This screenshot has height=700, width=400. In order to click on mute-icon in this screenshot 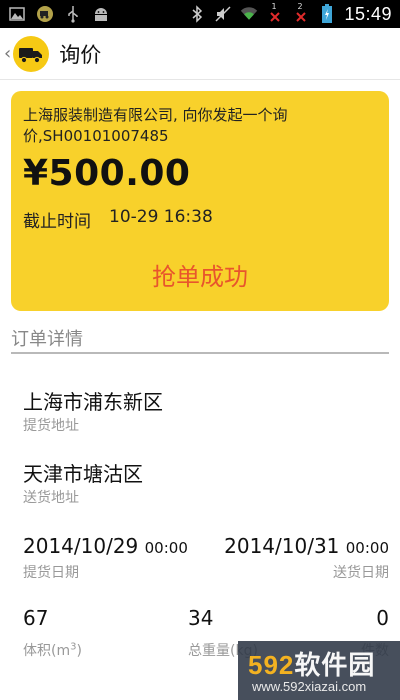, I will do `click(223, 14)`.